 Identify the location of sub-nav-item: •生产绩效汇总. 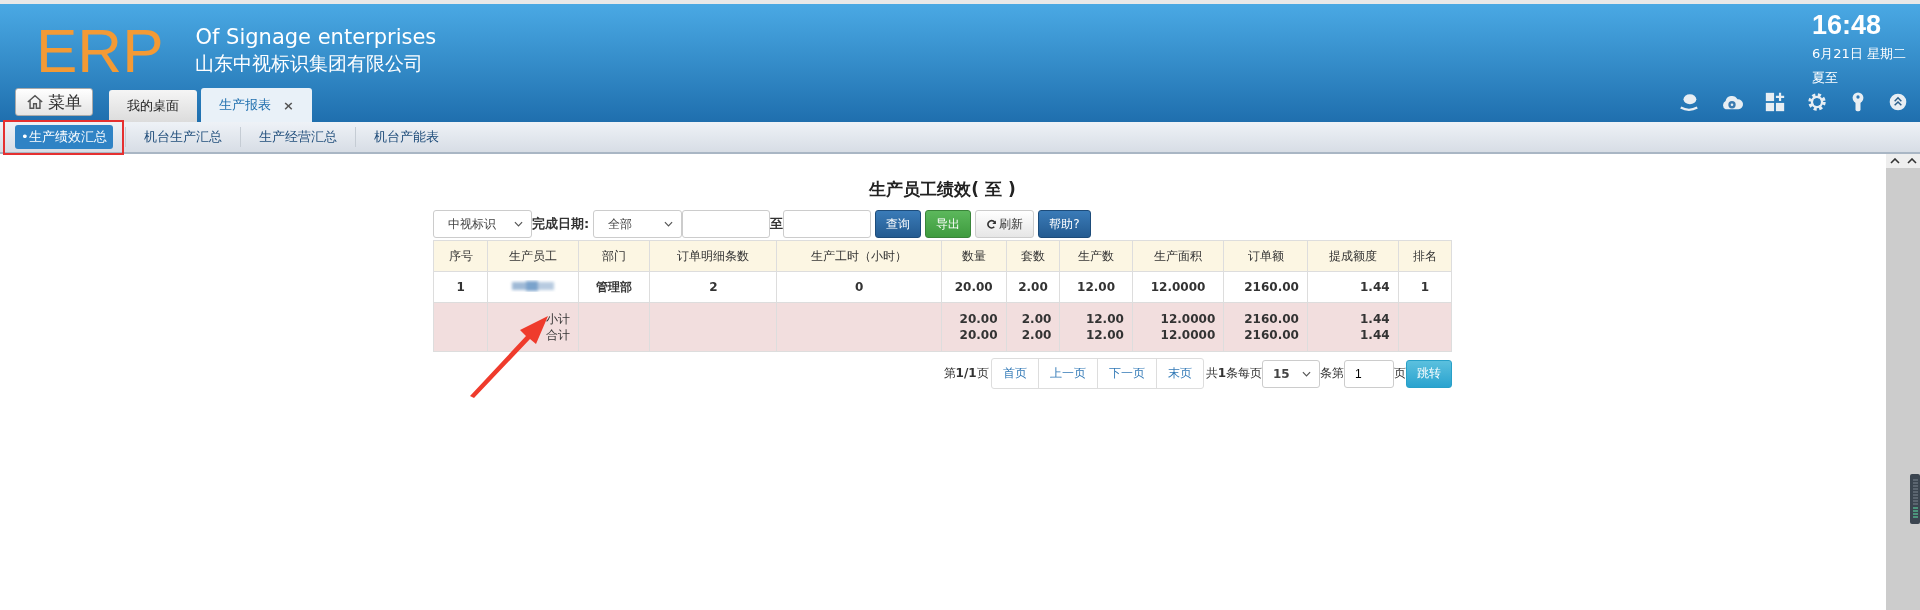
(64, 137).